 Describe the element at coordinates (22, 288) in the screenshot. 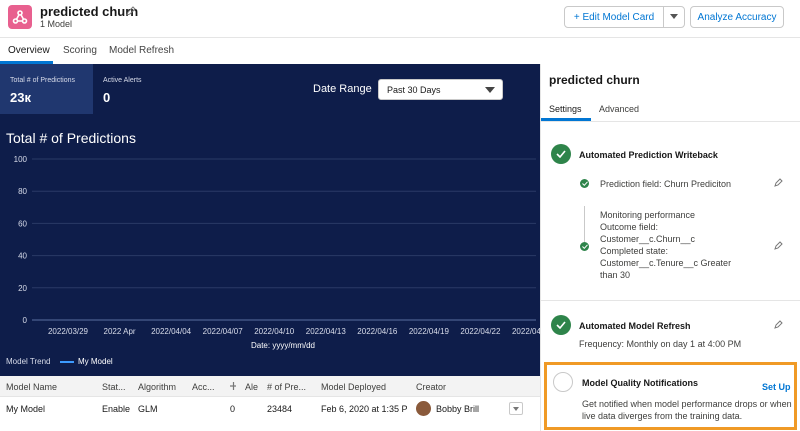

I see `y-tick-label: 20` at that location.